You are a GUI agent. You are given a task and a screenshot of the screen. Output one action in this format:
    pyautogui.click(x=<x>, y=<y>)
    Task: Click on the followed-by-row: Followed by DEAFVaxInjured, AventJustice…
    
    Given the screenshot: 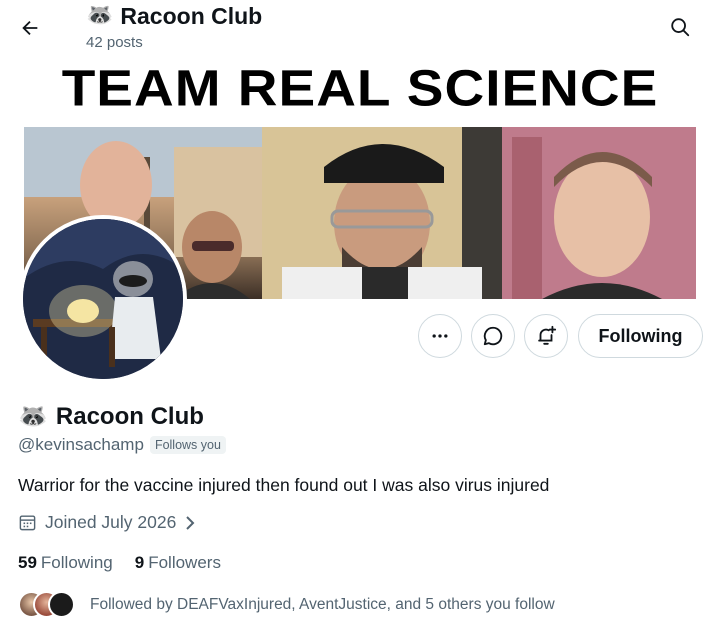 What is the action you would take?
    pyautogui.click(x=286, y=604)
    